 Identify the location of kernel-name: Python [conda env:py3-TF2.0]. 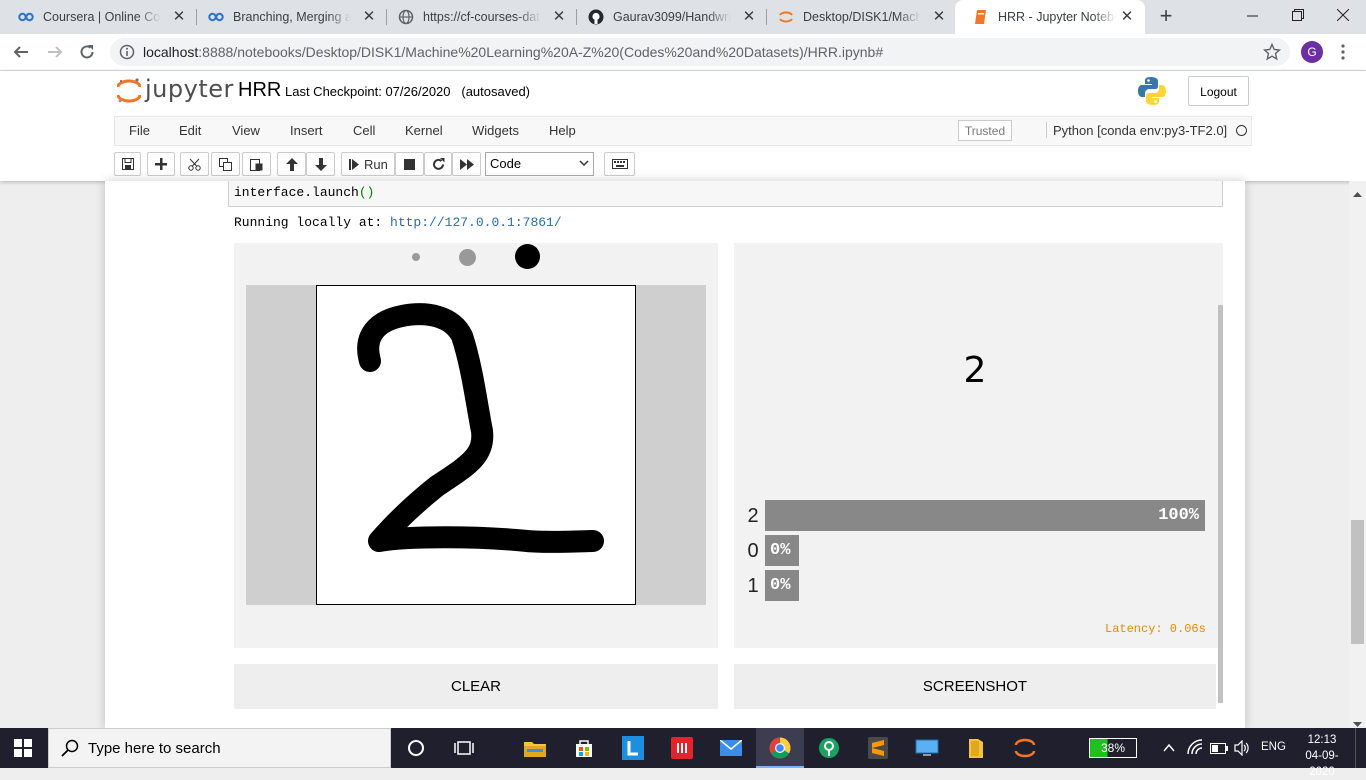
(1140, 130).